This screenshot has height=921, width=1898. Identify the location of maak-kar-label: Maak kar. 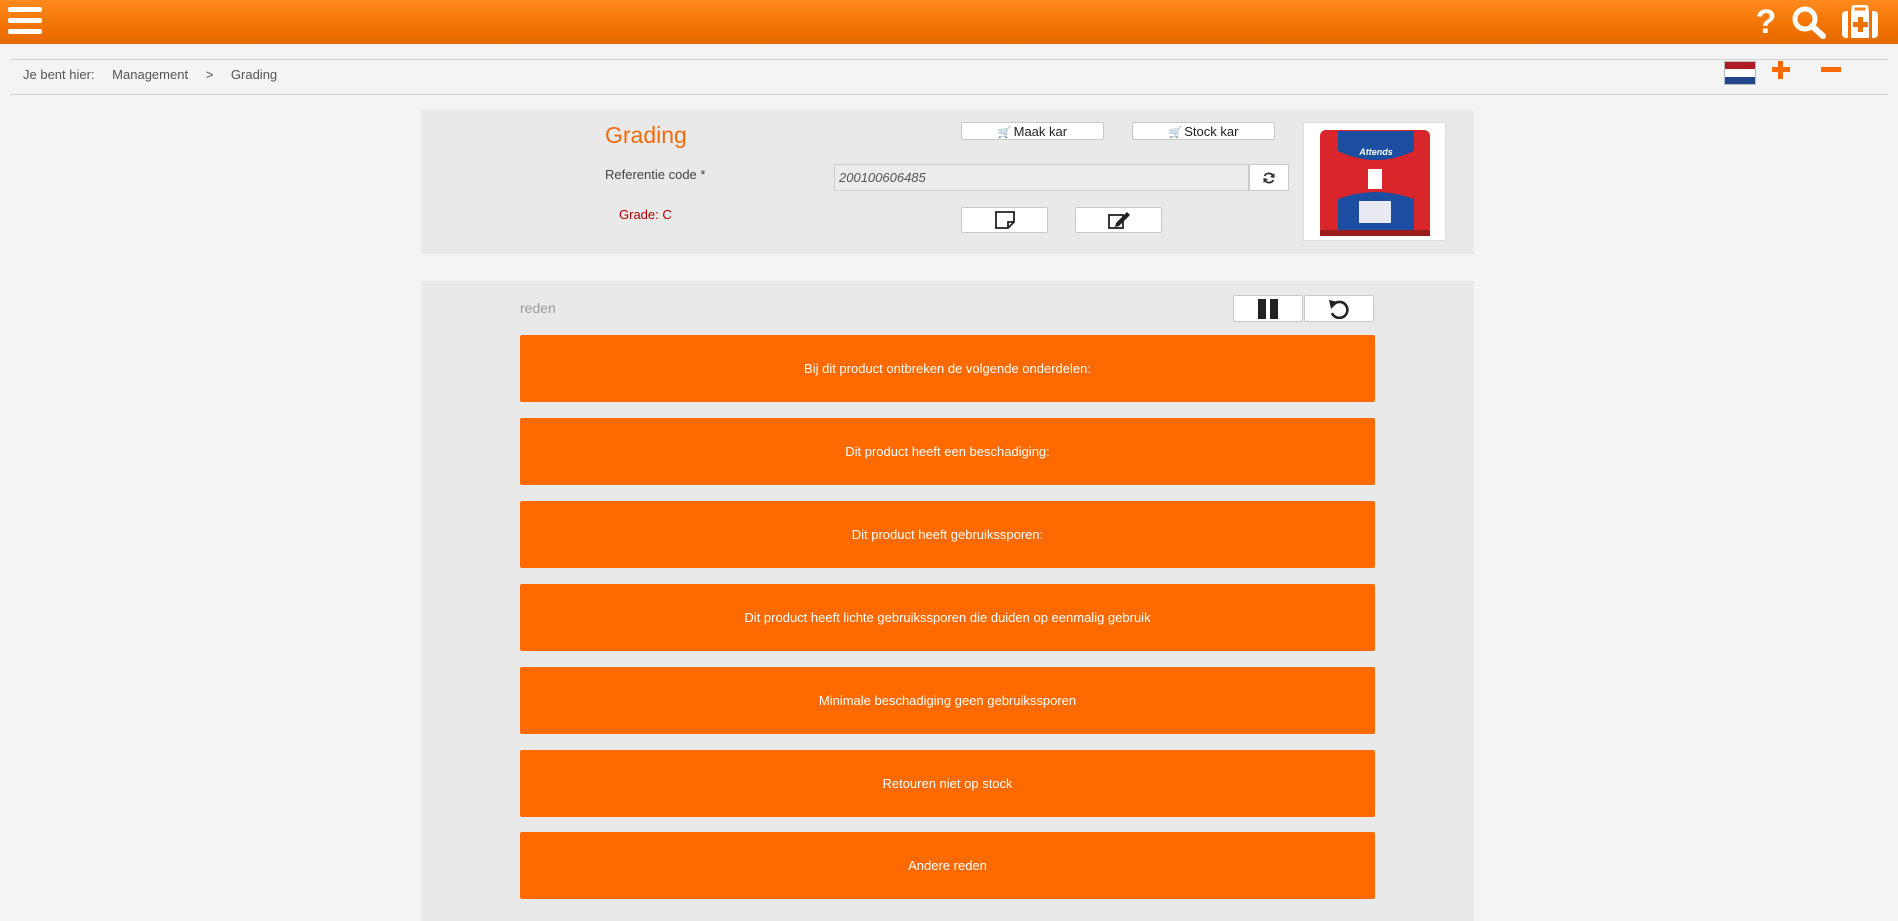
(1040, 131).